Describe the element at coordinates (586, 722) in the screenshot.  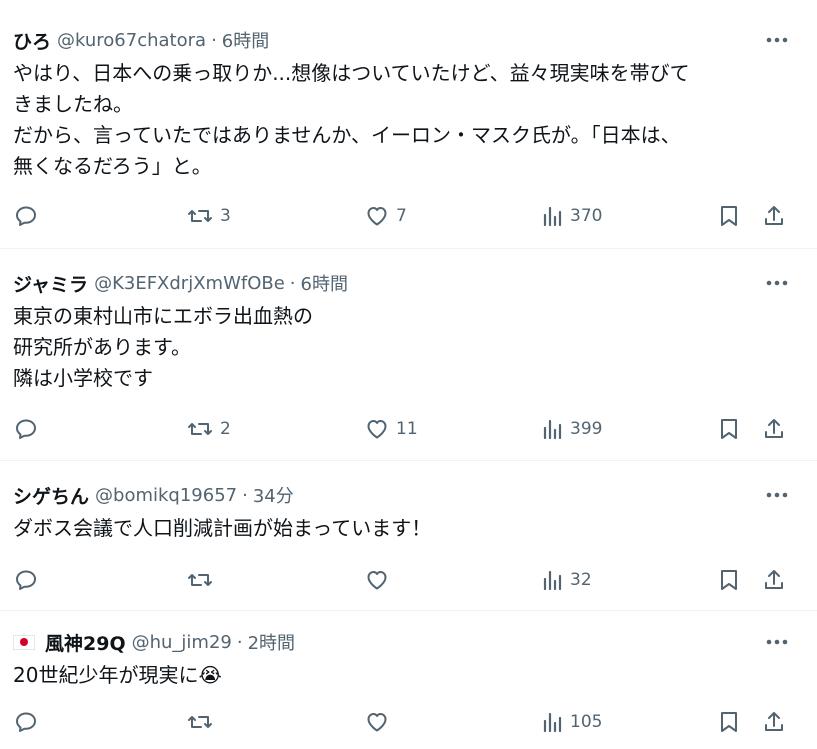
I see `views-count: 105` at that location.